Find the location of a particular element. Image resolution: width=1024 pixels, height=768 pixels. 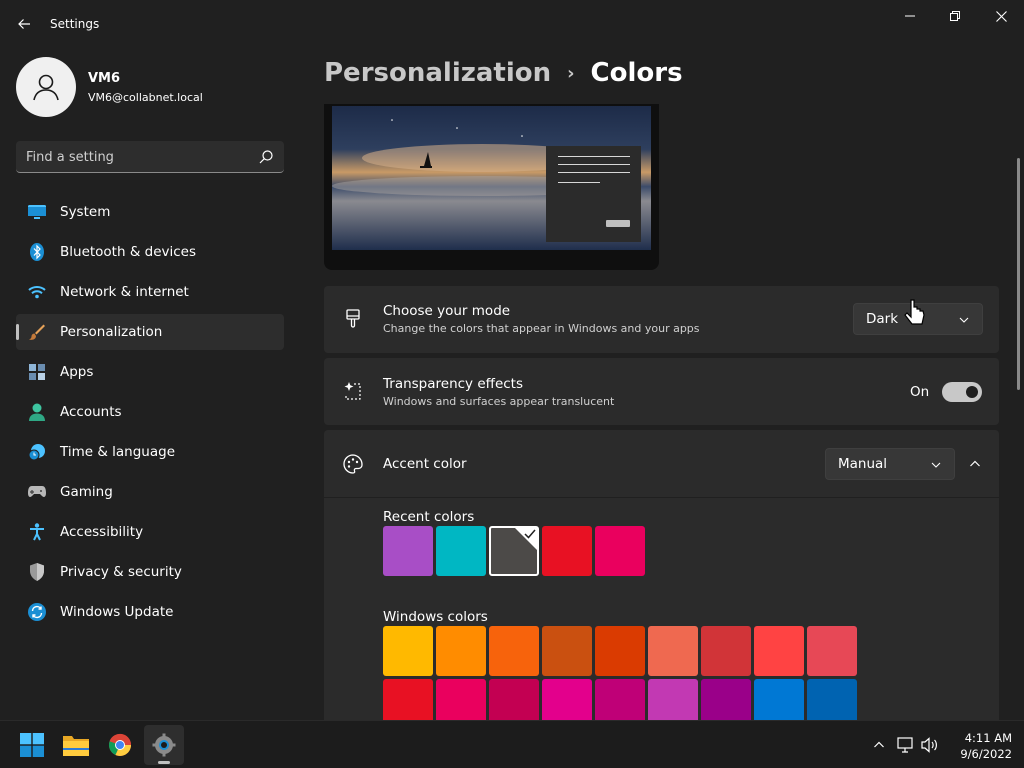

search-input is located at coordinates (136, 157).